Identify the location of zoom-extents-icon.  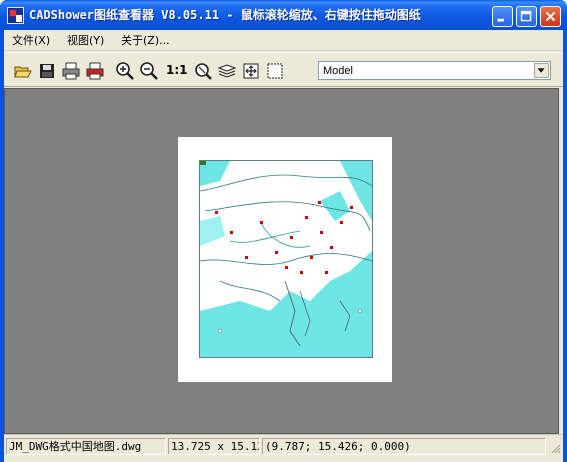
(251, 71).